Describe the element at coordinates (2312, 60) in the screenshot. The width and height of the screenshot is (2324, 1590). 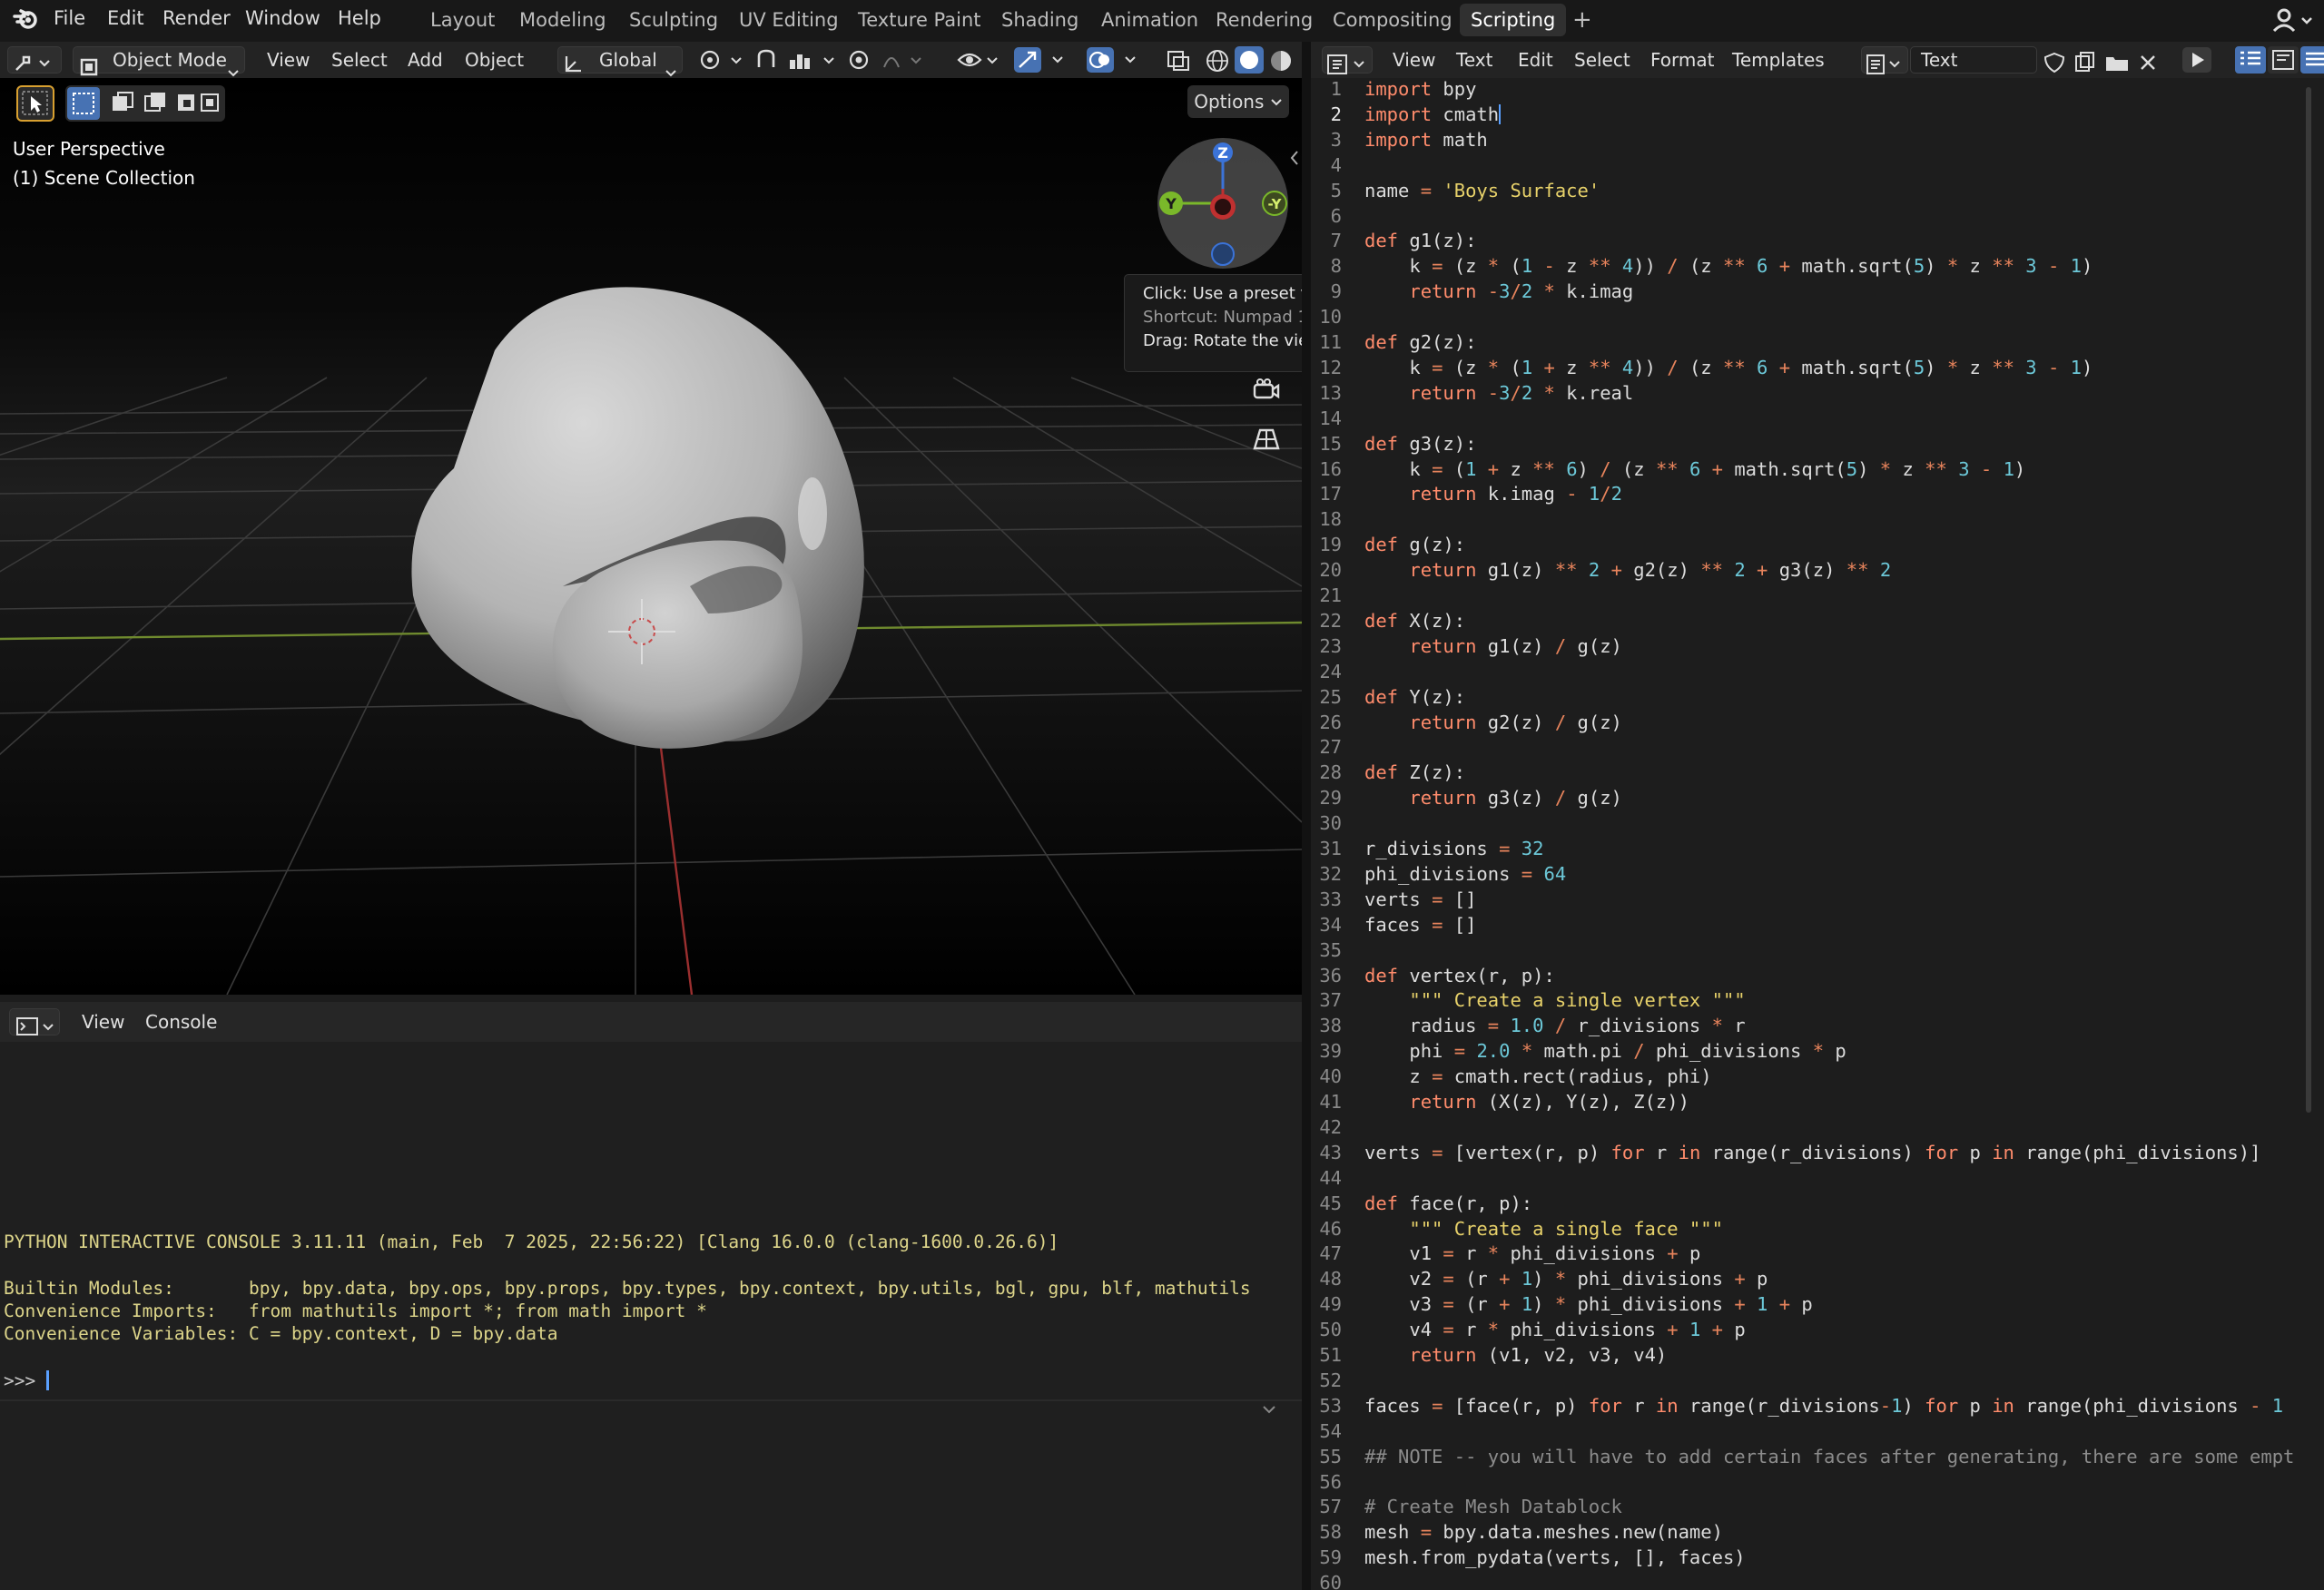
I see `syntax-highlight-toggle-icon` at that location.